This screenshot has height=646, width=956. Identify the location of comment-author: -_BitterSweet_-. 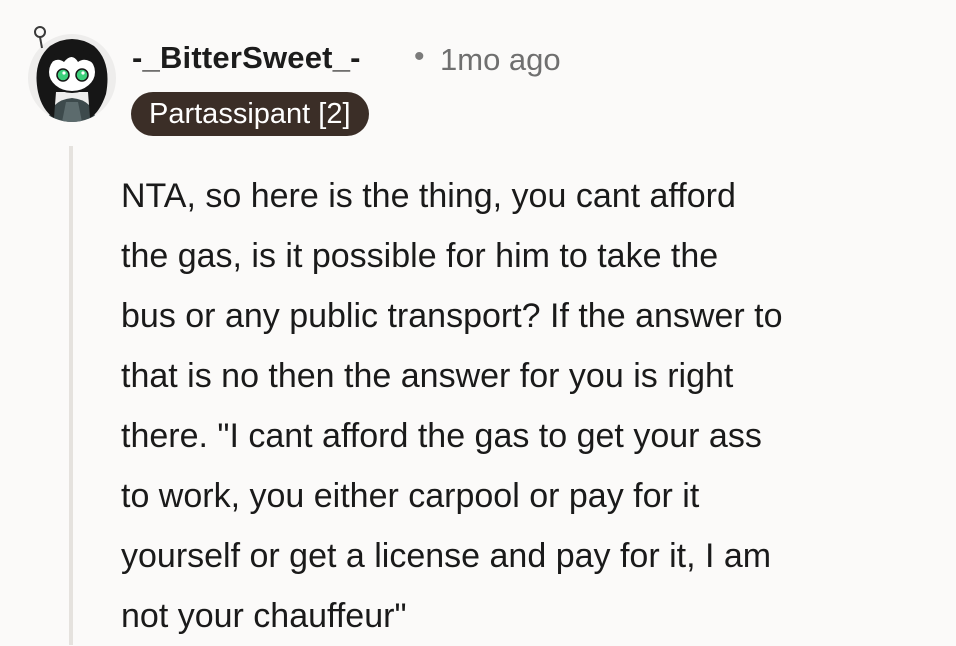
(246, 58).